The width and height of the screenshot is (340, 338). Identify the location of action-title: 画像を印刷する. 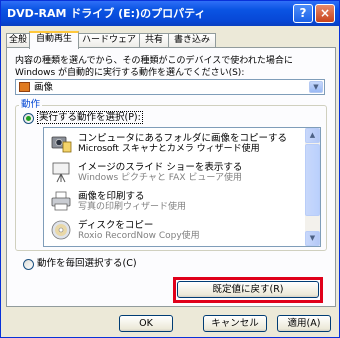
(111, 196).